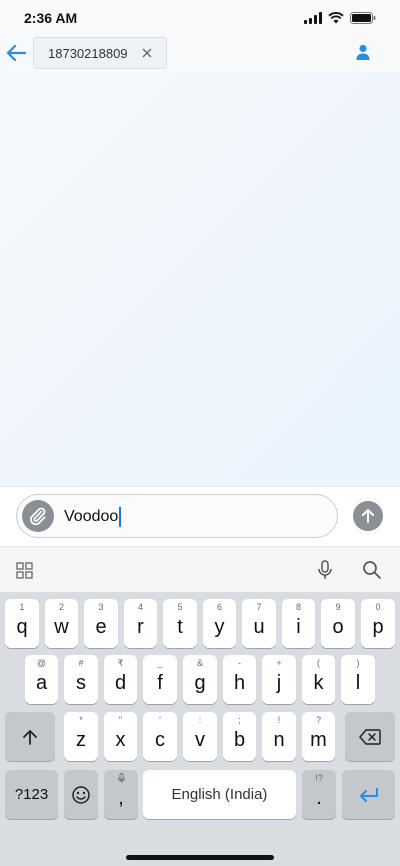  What do you see at coordinates (24, 570) in the screenshot?
I see `grid-icon` at bounding box center [24, 570].